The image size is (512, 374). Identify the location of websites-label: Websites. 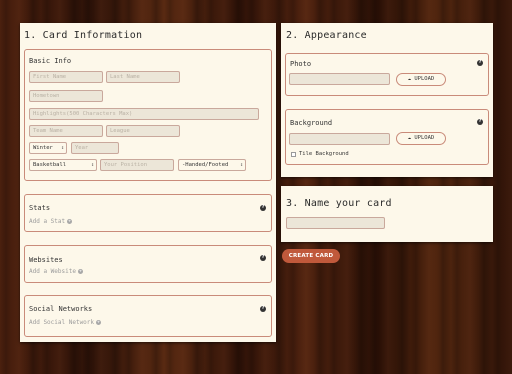
(46, 260).